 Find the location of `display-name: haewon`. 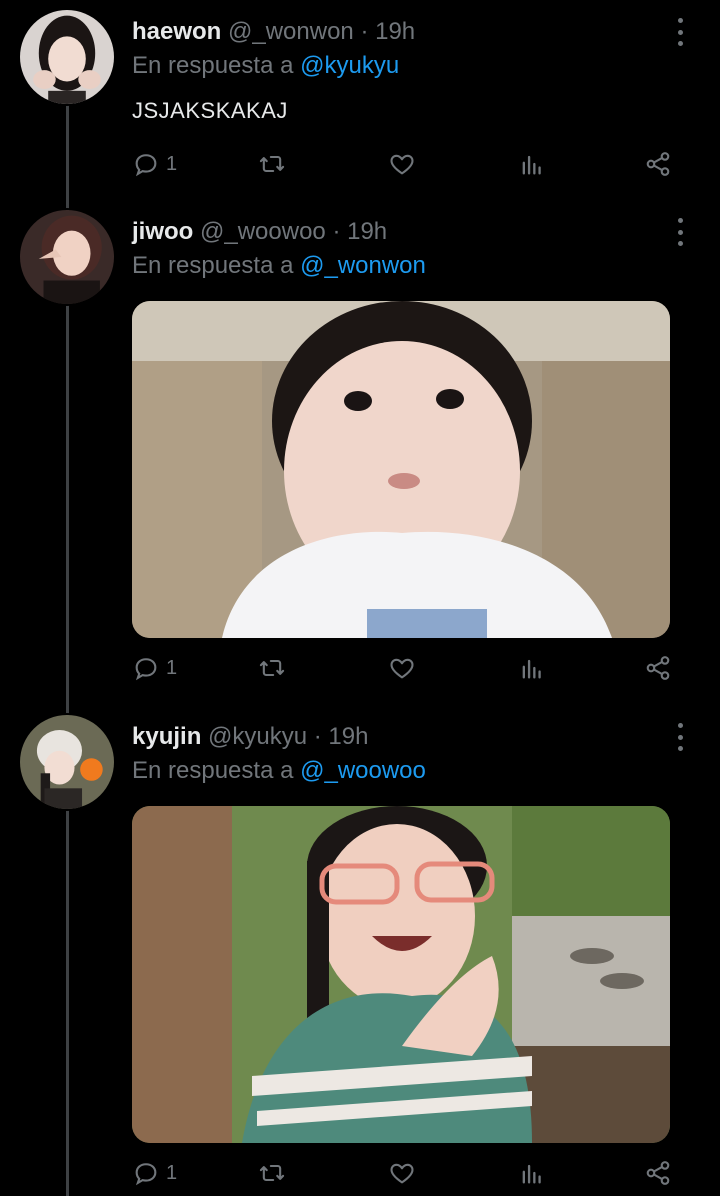

display-name: haewon is located at coordinates (176, 31).